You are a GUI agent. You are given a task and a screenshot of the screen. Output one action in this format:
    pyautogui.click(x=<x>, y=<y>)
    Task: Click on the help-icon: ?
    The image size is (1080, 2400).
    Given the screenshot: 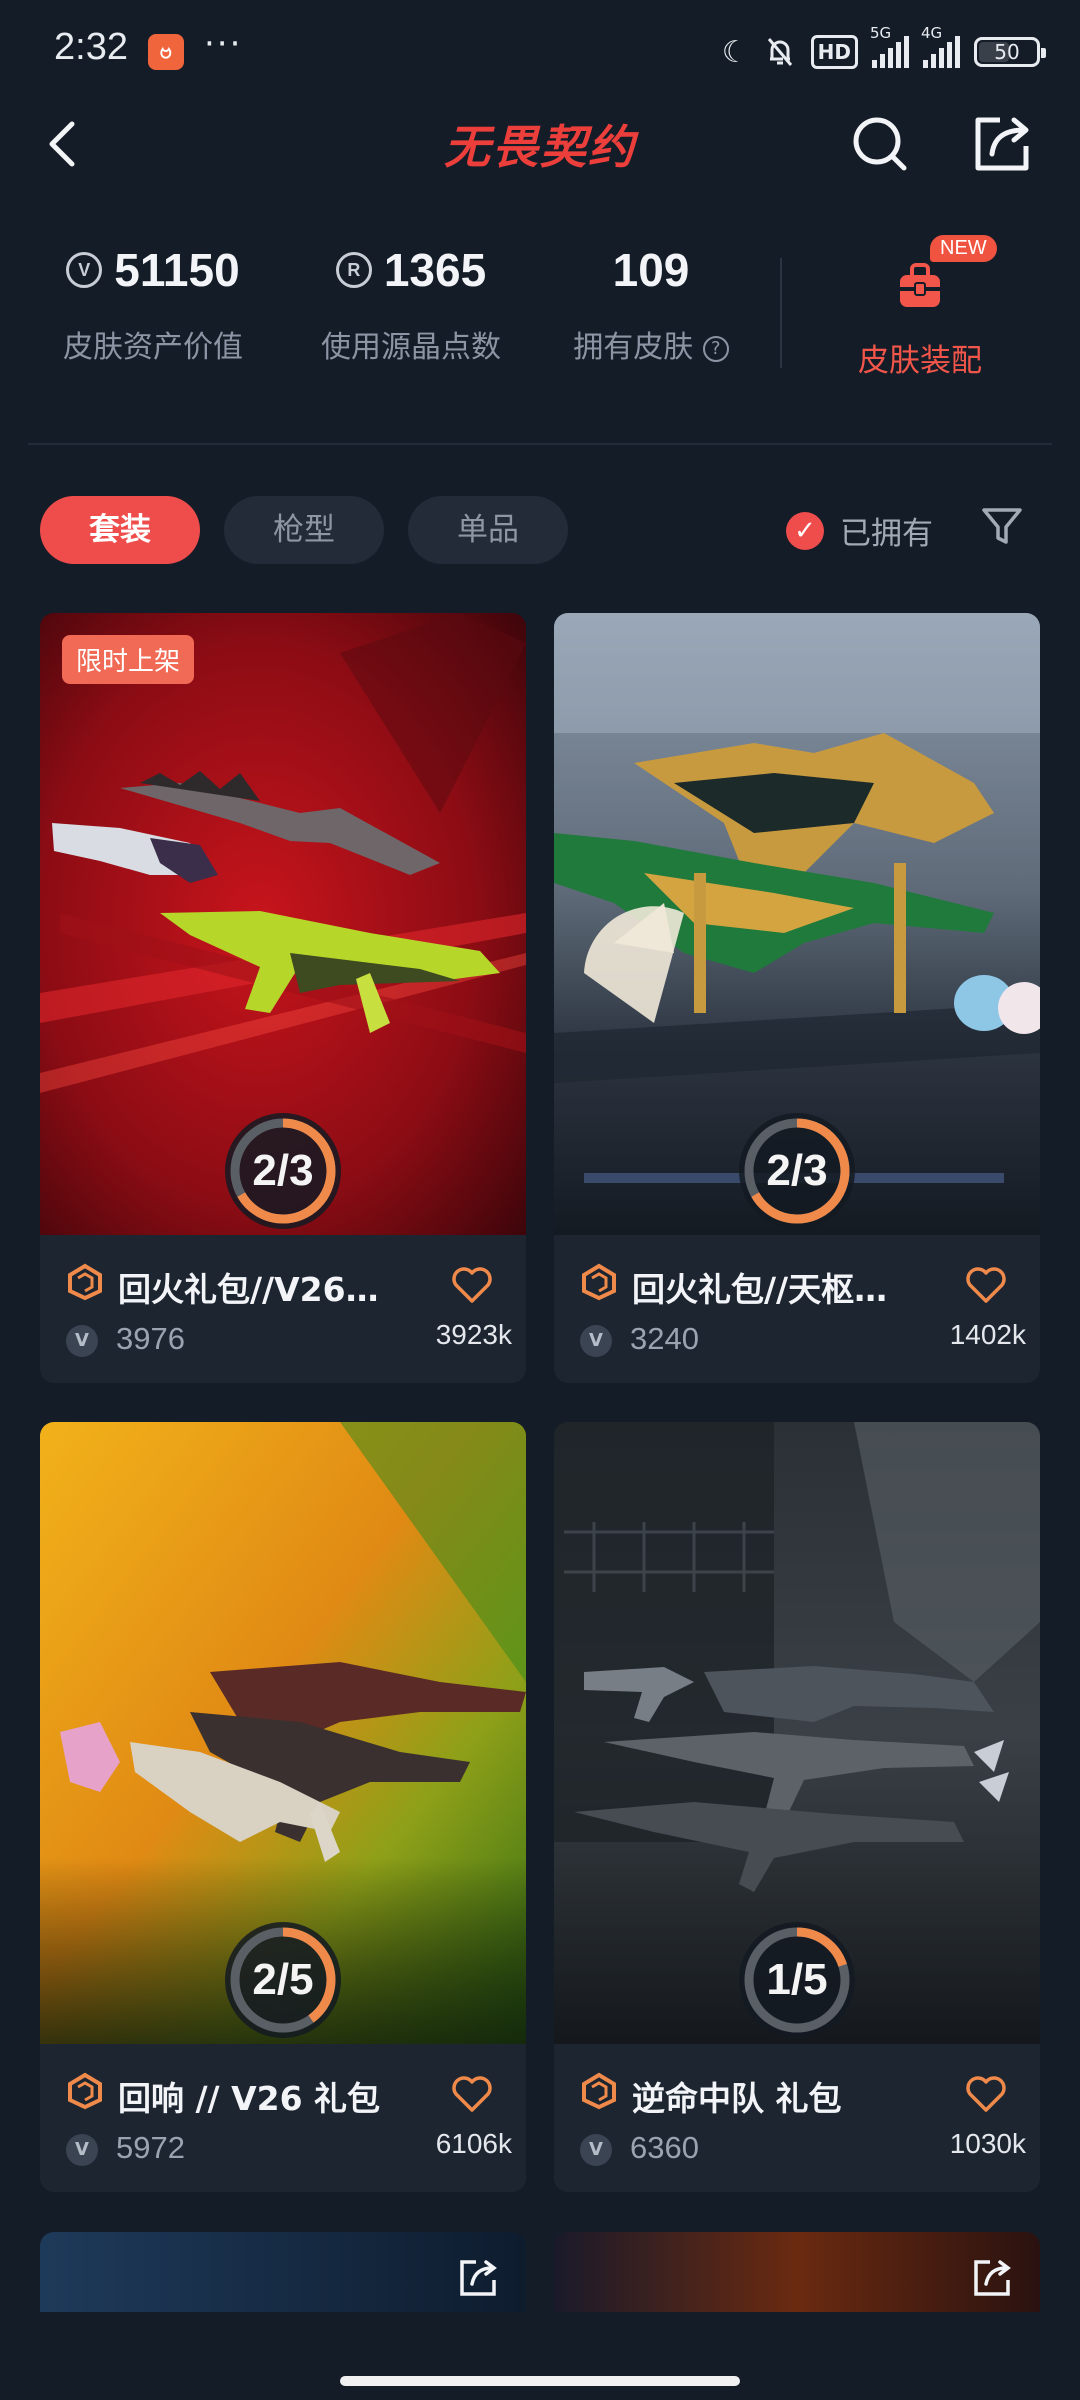 What is the action you would take?
    pyautogui.click(x=715, y=348)
    